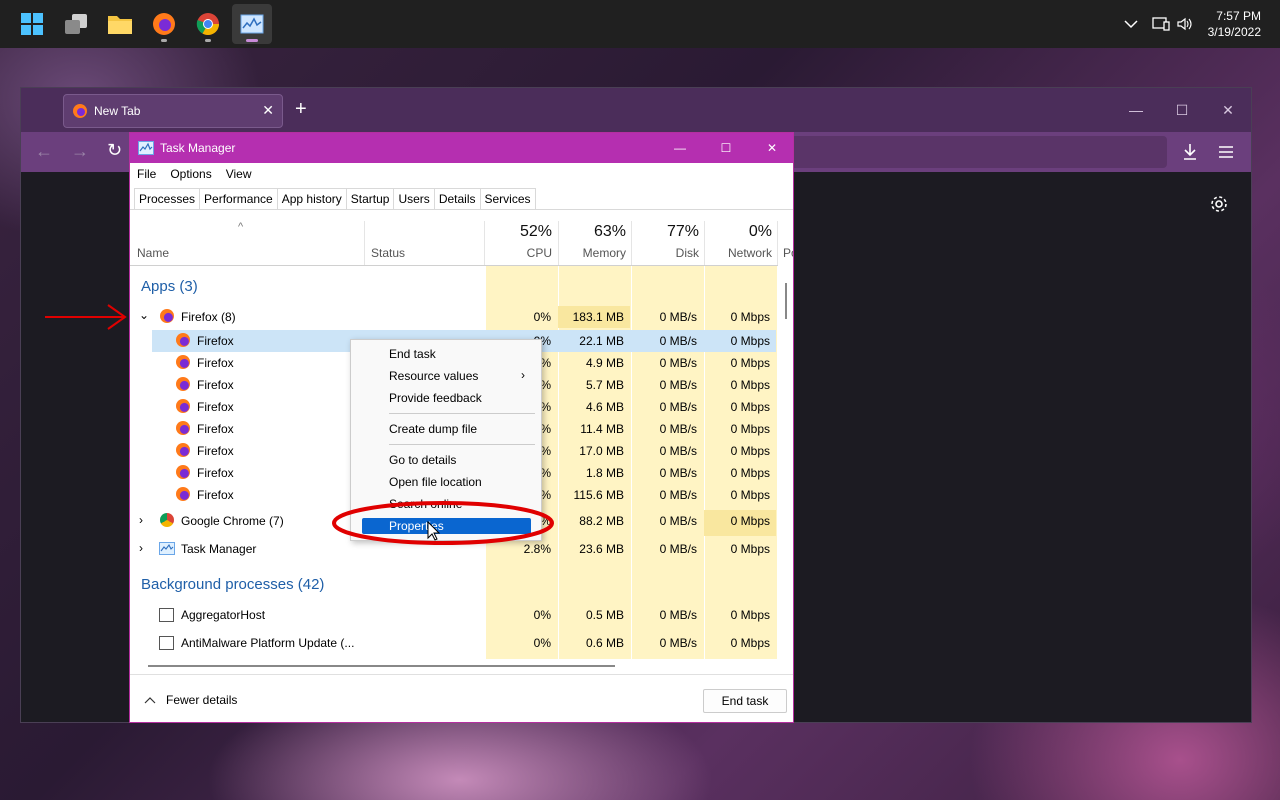 Image resolution: width=1280 pixels, height=800 pixels. Describe the element at coordinates (423, 460) in the screenshot. I see `menu-item-label: Go to details` at that location.